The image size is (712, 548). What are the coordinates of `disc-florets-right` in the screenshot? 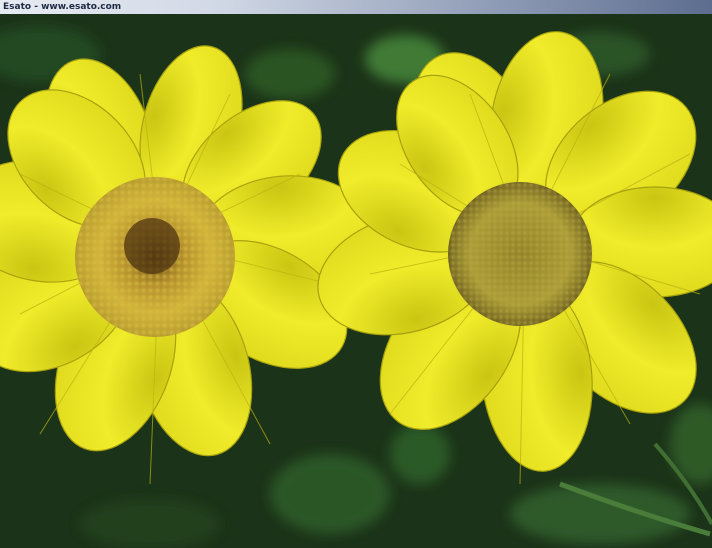 It's located at (520, 254).